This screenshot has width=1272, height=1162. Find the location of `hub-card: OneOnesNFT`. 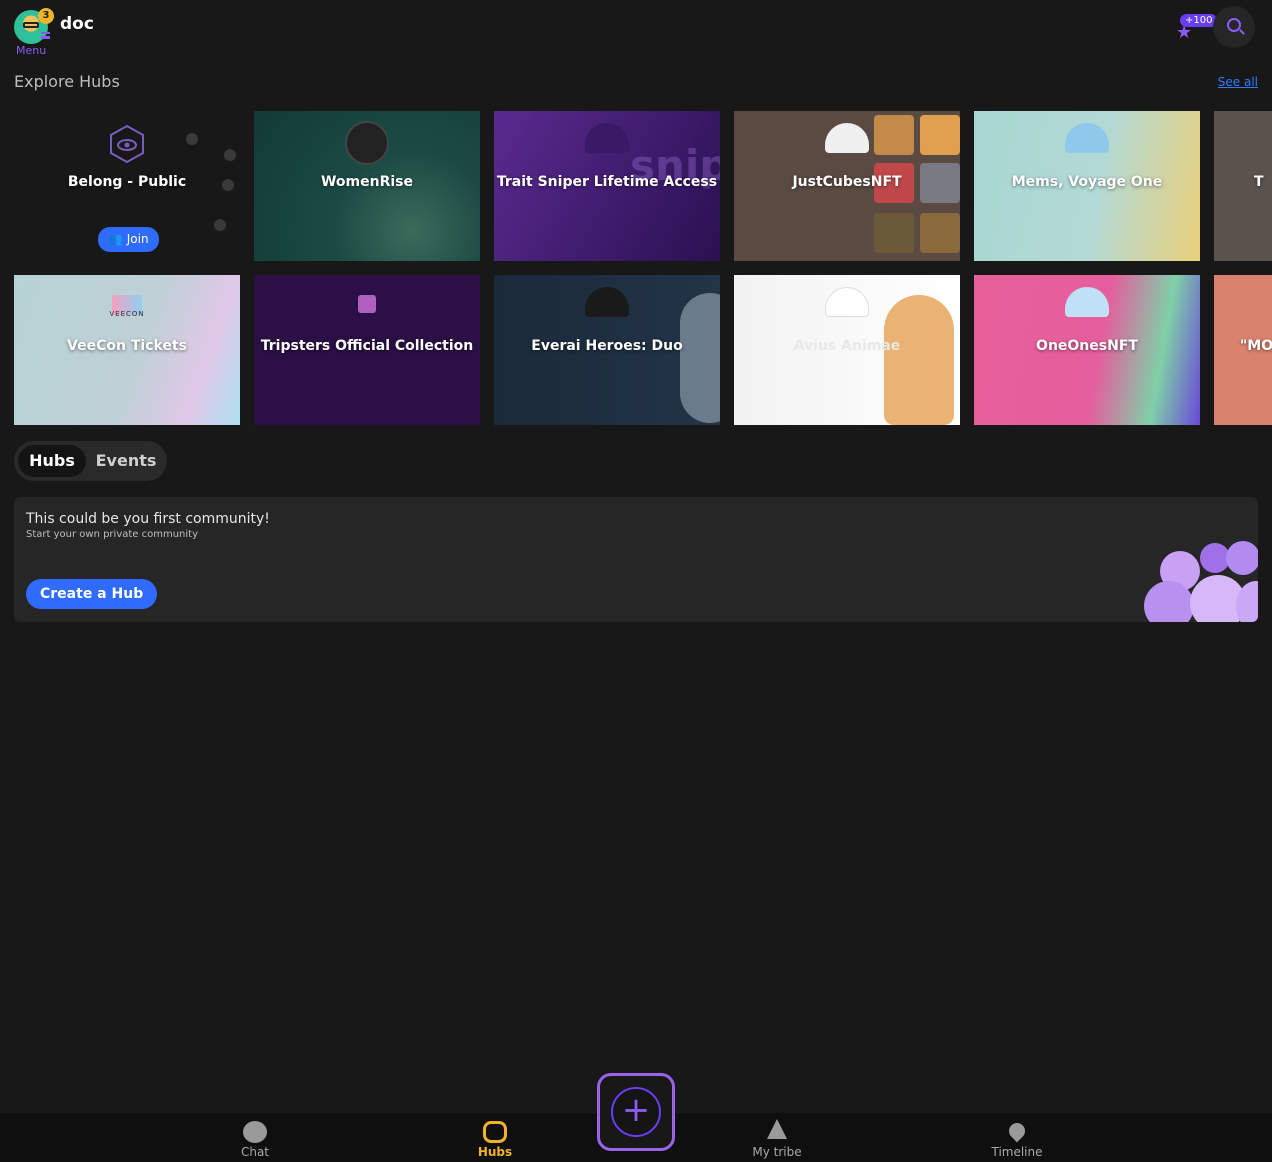

hub-card: OneOnesNFT is located at coordinates (1087, 350).